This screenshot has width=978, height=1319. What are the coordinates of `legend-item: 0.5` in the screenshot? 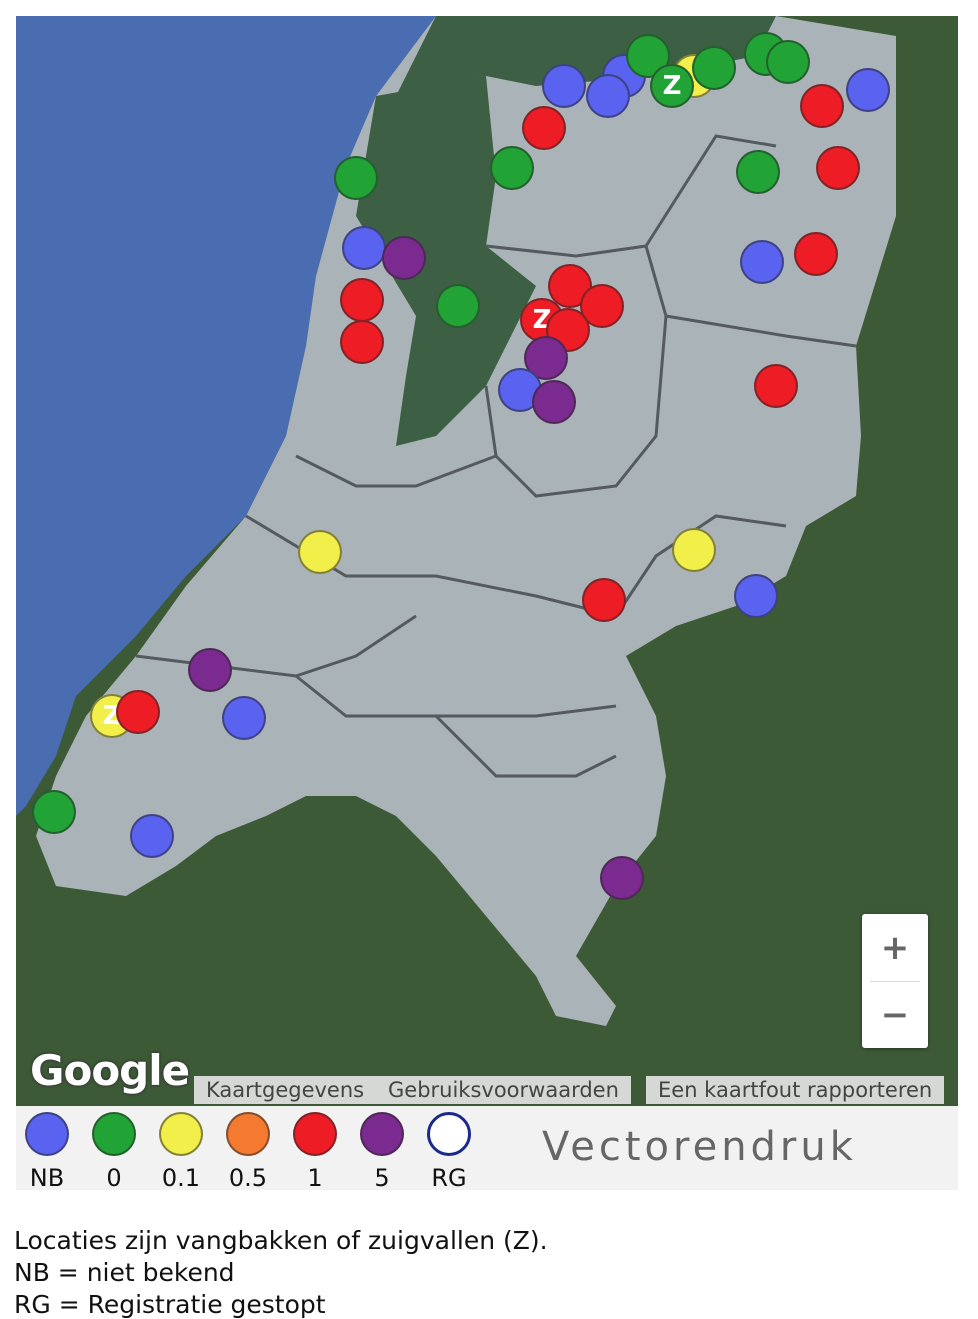 It's located at (248, 1152).